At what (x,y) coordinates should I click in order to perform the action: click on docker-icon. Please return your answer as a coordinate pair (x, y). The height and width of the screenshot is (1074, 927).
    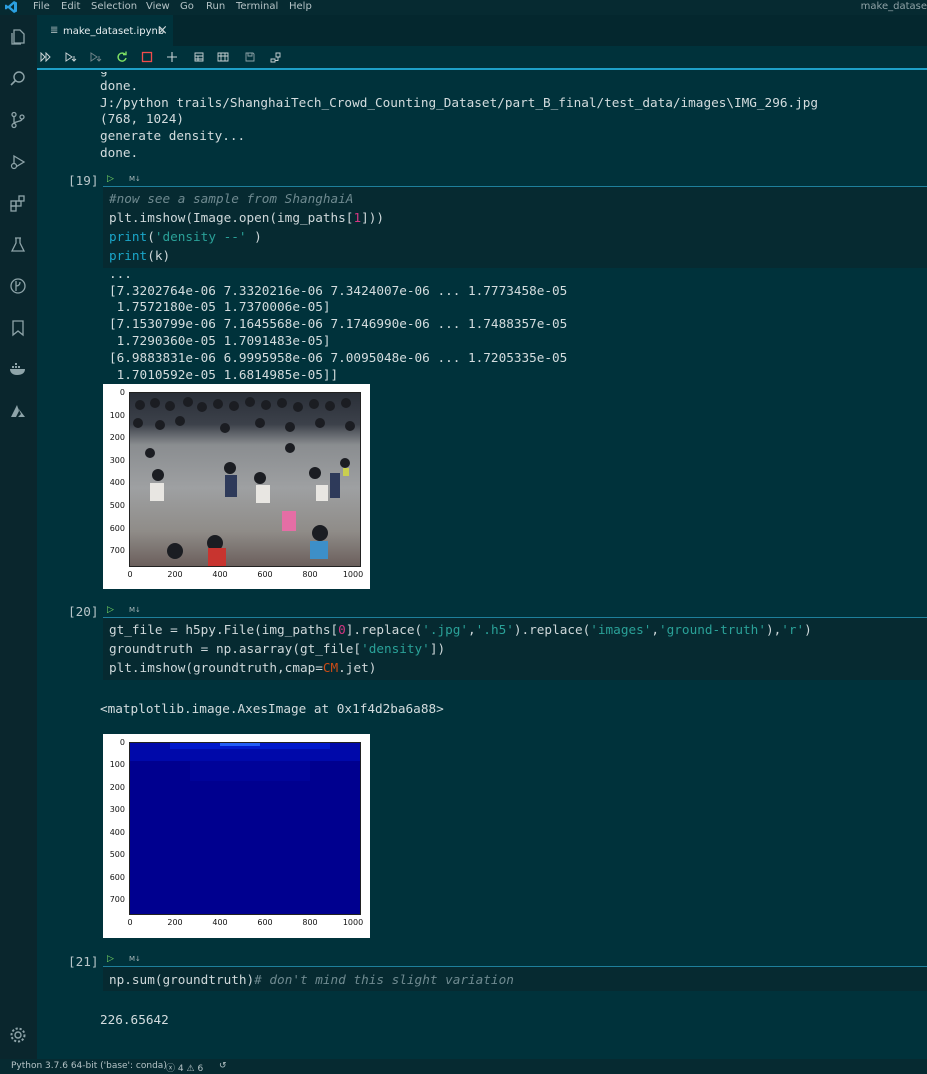
    Looking at the image, I should click on (18, 369).